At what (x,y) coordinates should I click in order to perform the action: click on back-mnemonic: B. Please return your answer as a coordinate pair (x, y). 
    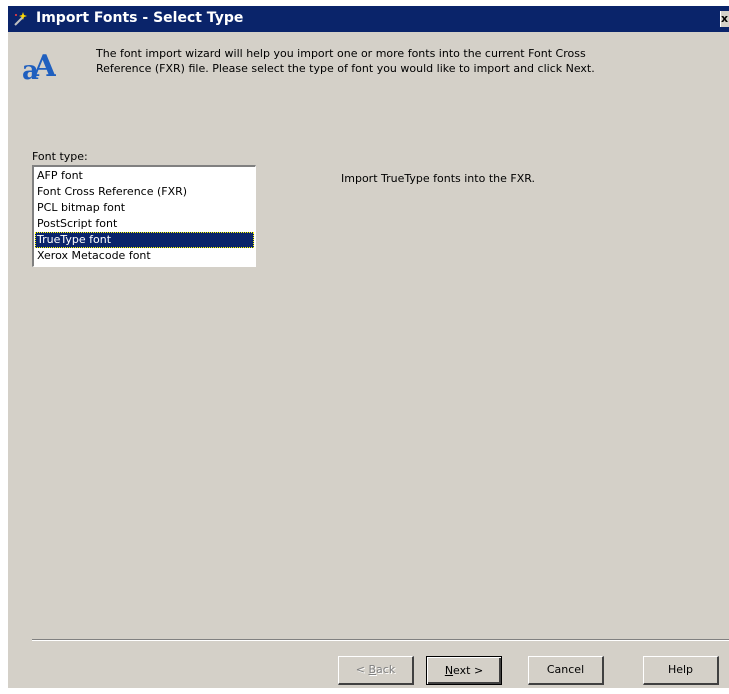
    Looking at the image, I should click on (372, 669).